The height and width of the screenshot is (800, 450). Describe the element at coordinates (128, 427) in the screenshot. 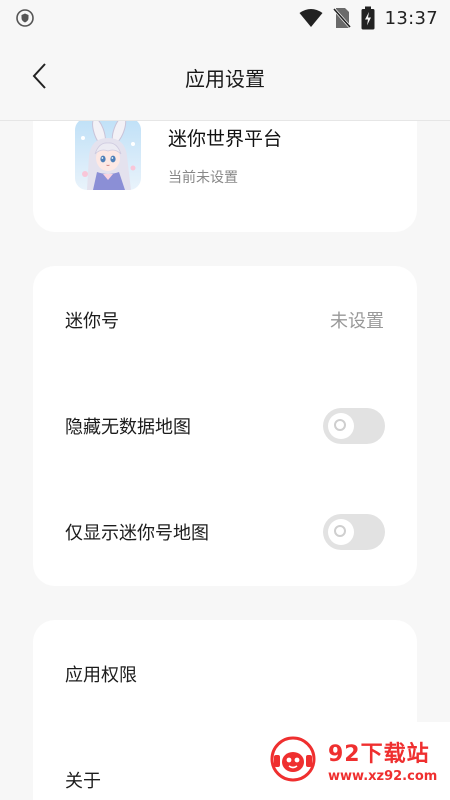

I see `hide-no-data-label: 隐藏无数据地图` at that location.